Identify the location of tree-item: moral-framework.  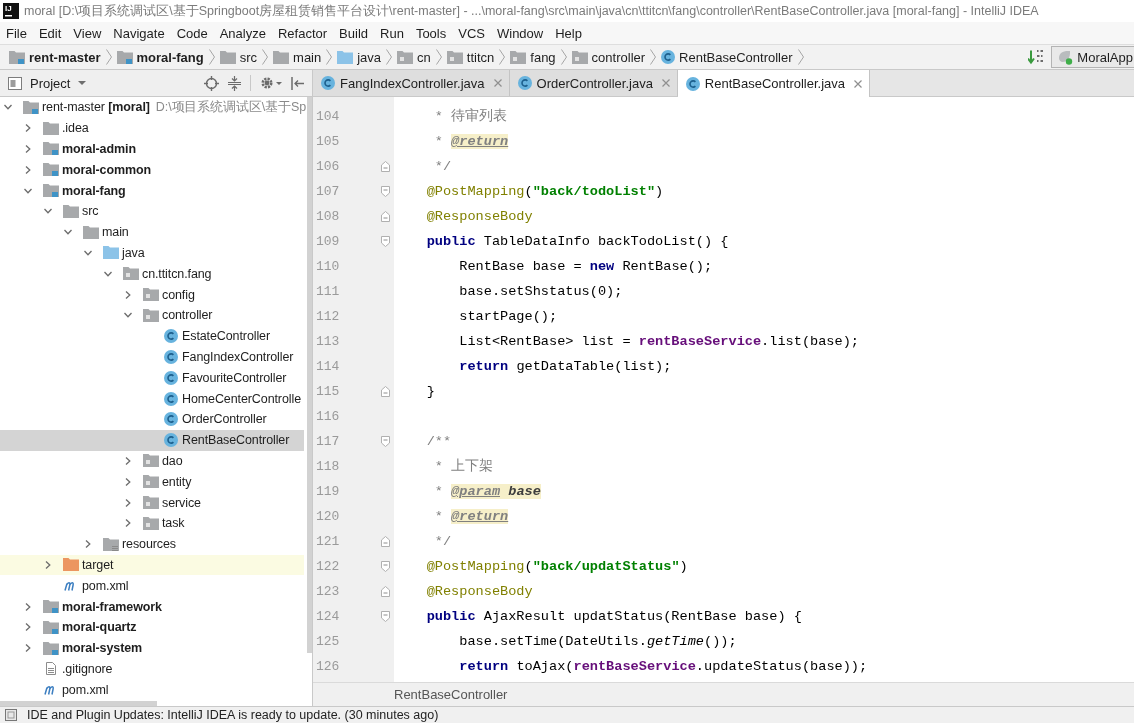
(93, 606).